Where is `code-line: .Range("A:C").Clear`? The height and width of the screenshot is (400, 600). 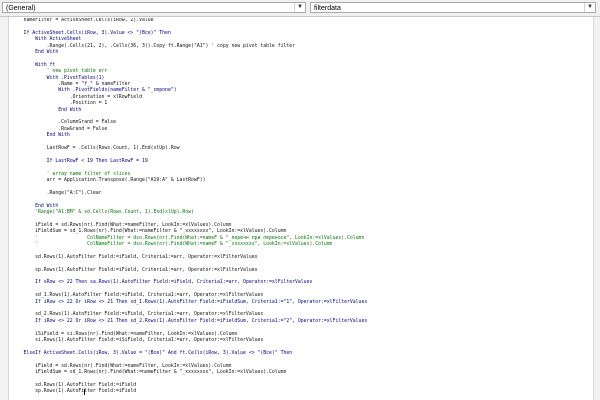 code-line: .Range("A:C").Clear is located at coordinates (57, 194).